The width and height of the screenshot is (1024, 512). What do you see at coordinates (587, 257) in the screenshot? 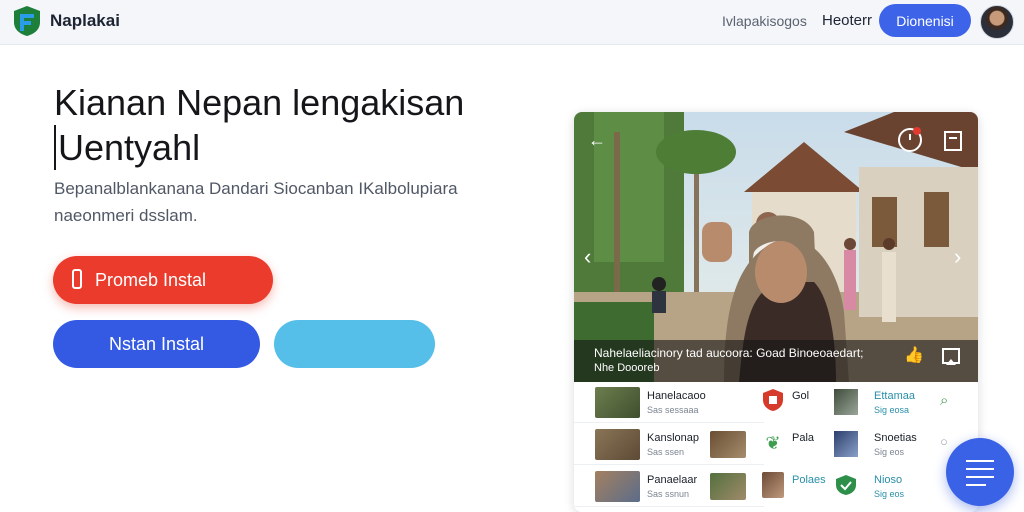
I see `previous-icon: ‹` at bounding box center [587, 257].